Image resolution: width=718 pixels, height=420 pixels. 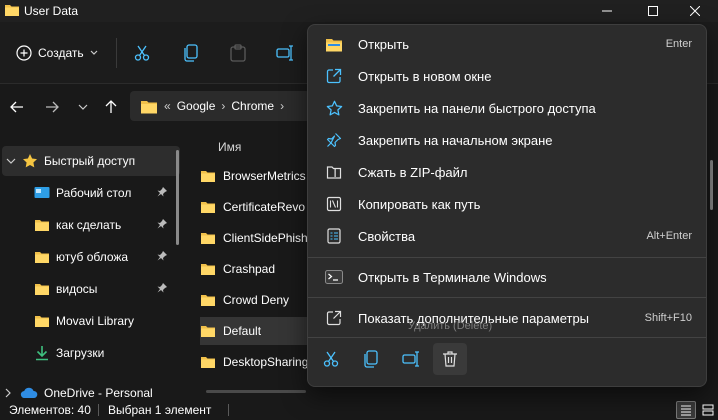 I want to click on recent-locations-button, so click(x=83, y=107).